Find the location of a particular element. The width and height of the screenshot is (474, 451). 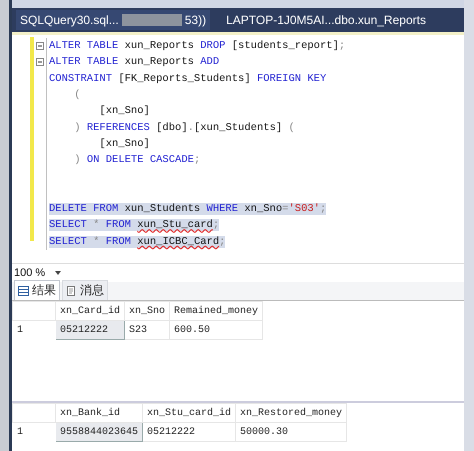

zoom-dropdown: 100 % is located at coordinates (38, 273).